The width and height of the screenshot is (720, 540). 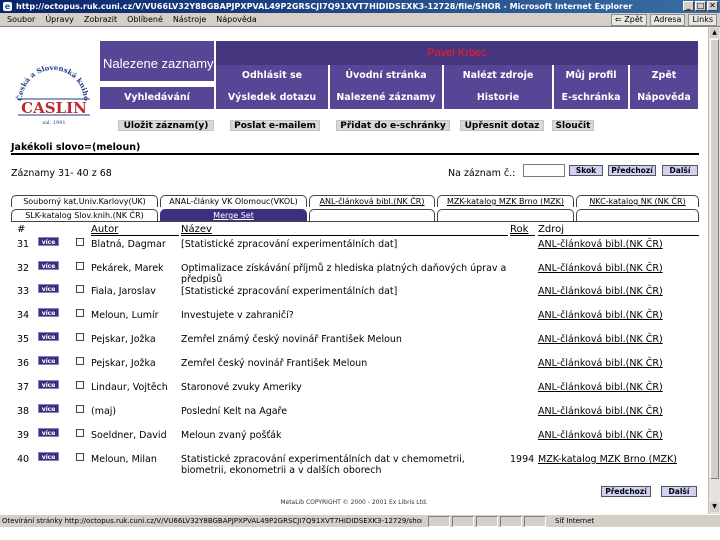 What do you see at coordinates (667, 20) in the screenshot?
I see `address-button: Adresa` at bounding box center [667, 20].